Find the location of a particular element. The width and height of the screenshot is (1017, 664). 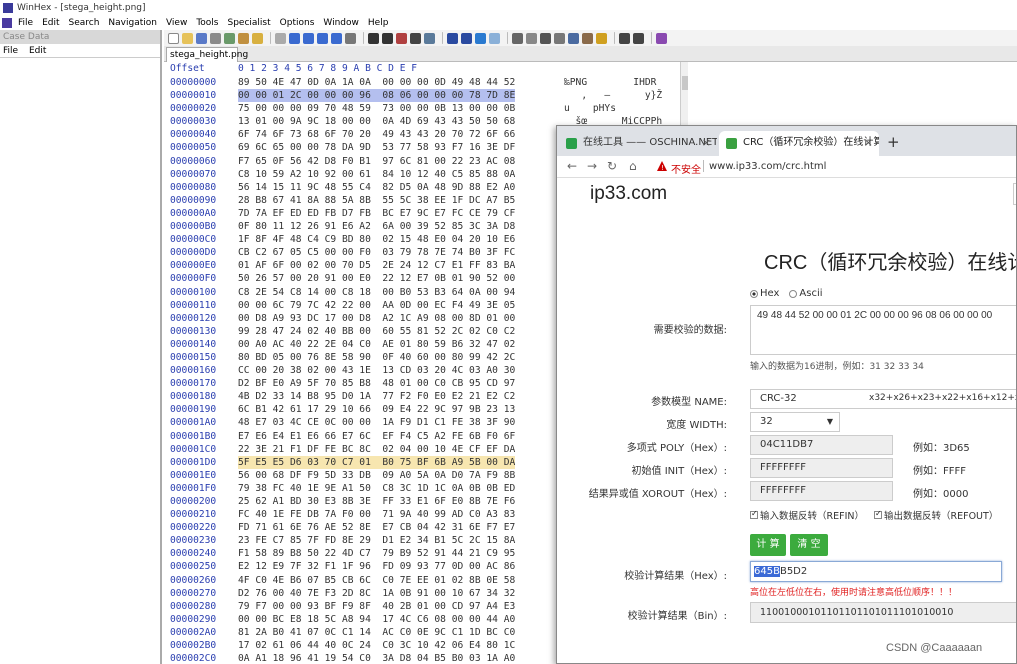

app-menu-icon is located at coordinates (7, 23).